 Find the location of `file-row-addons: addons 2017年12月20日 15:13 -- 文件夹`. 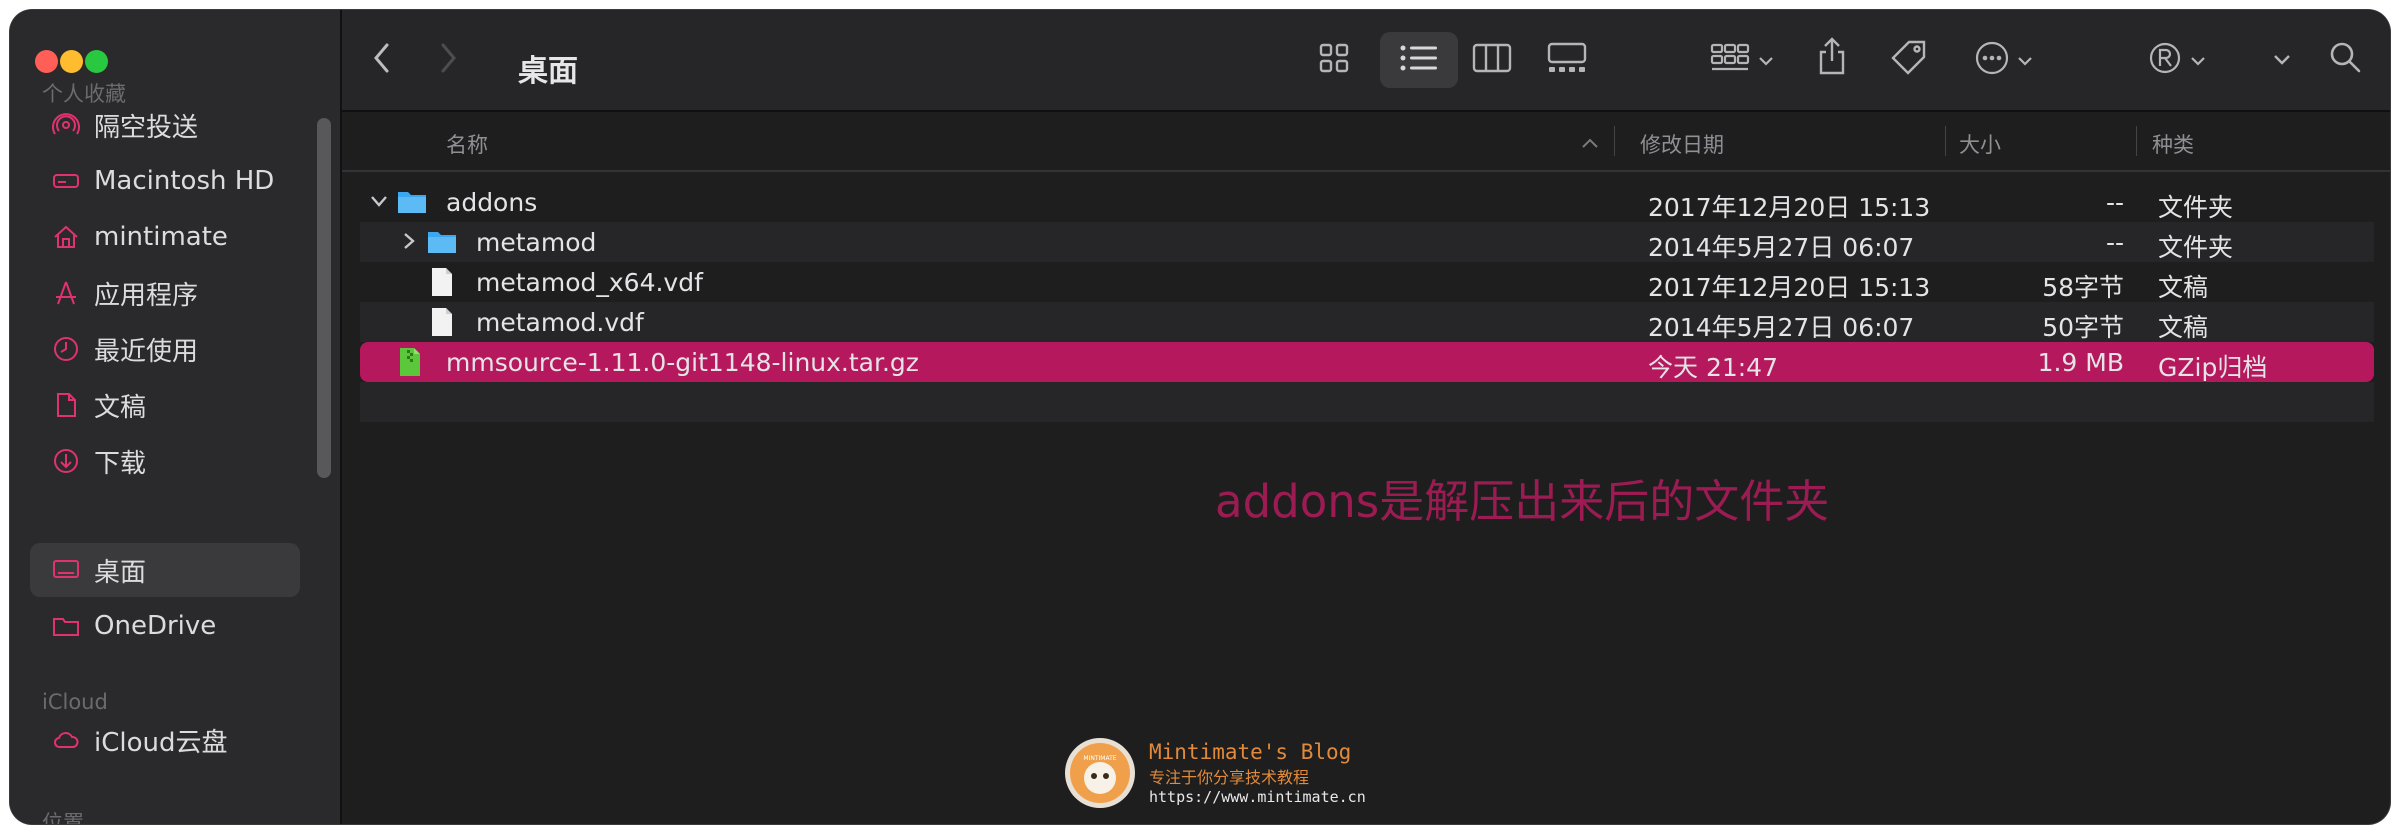

file-row-addons: addons 2017年12月20日 15:13 -- 文件夹 is located at coordinates (1367, 202).